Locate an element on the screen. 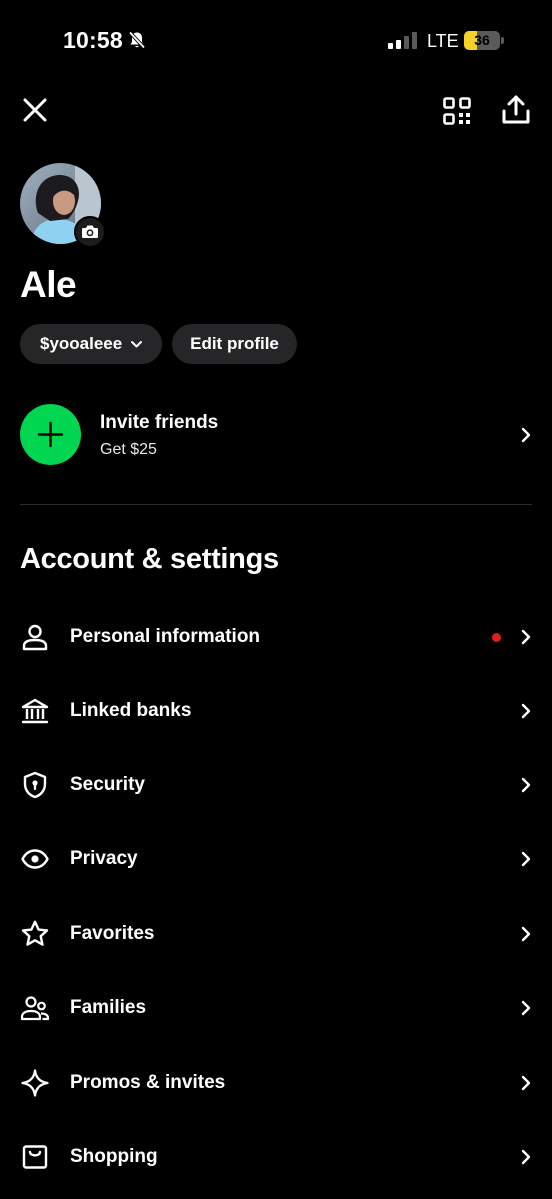 The width and height of the screenshot is (552, 1199). camera-icon is located at coordinates (90, 232).